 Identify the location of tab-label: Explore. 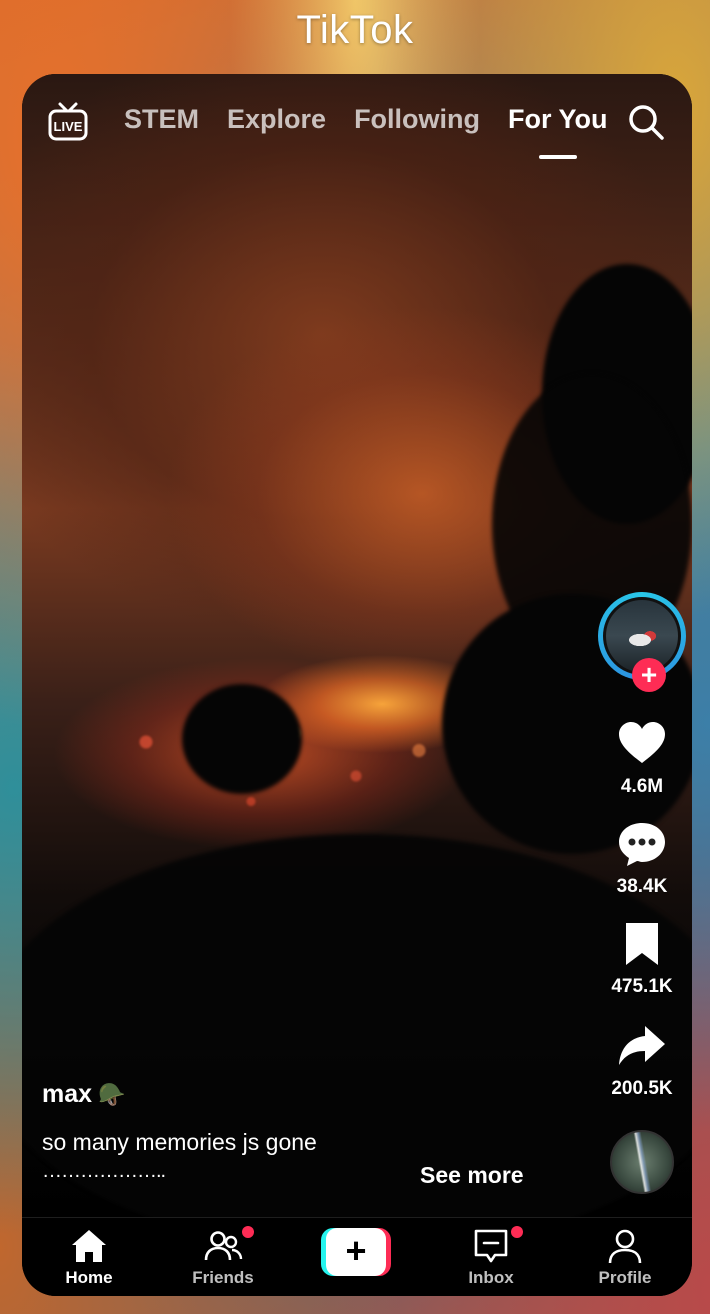
(277, 119).